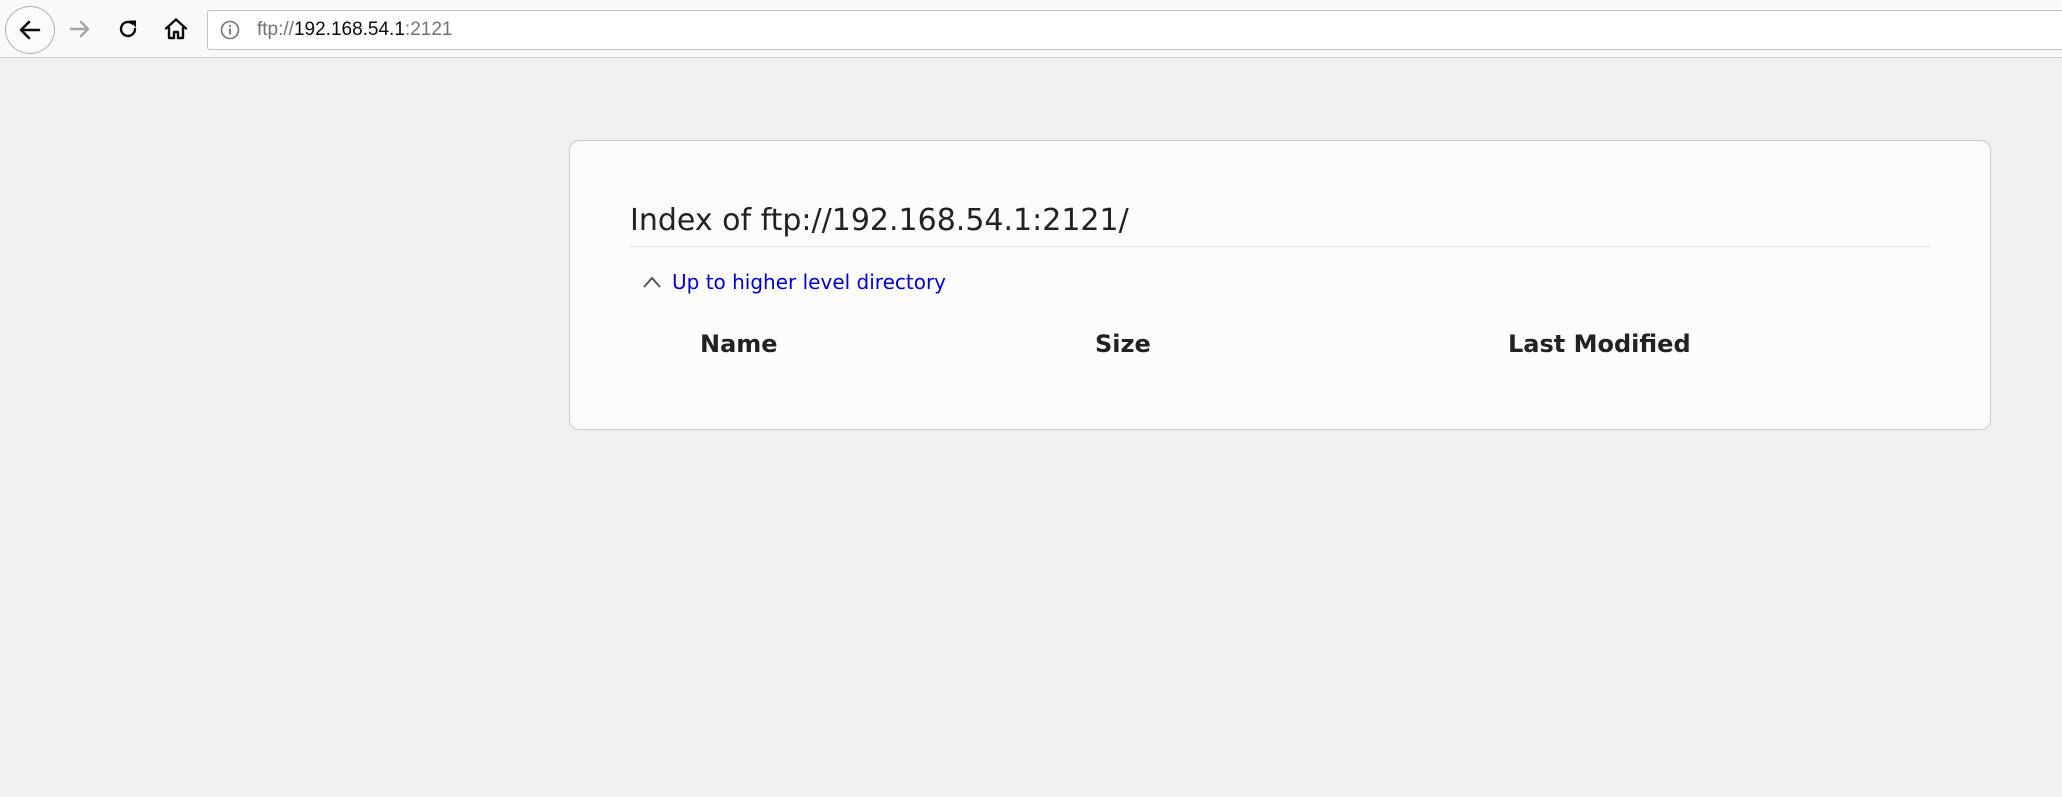 The width and height of the screenshot is (2062, 797). I want to click on title-divider, so click(1280, 246).